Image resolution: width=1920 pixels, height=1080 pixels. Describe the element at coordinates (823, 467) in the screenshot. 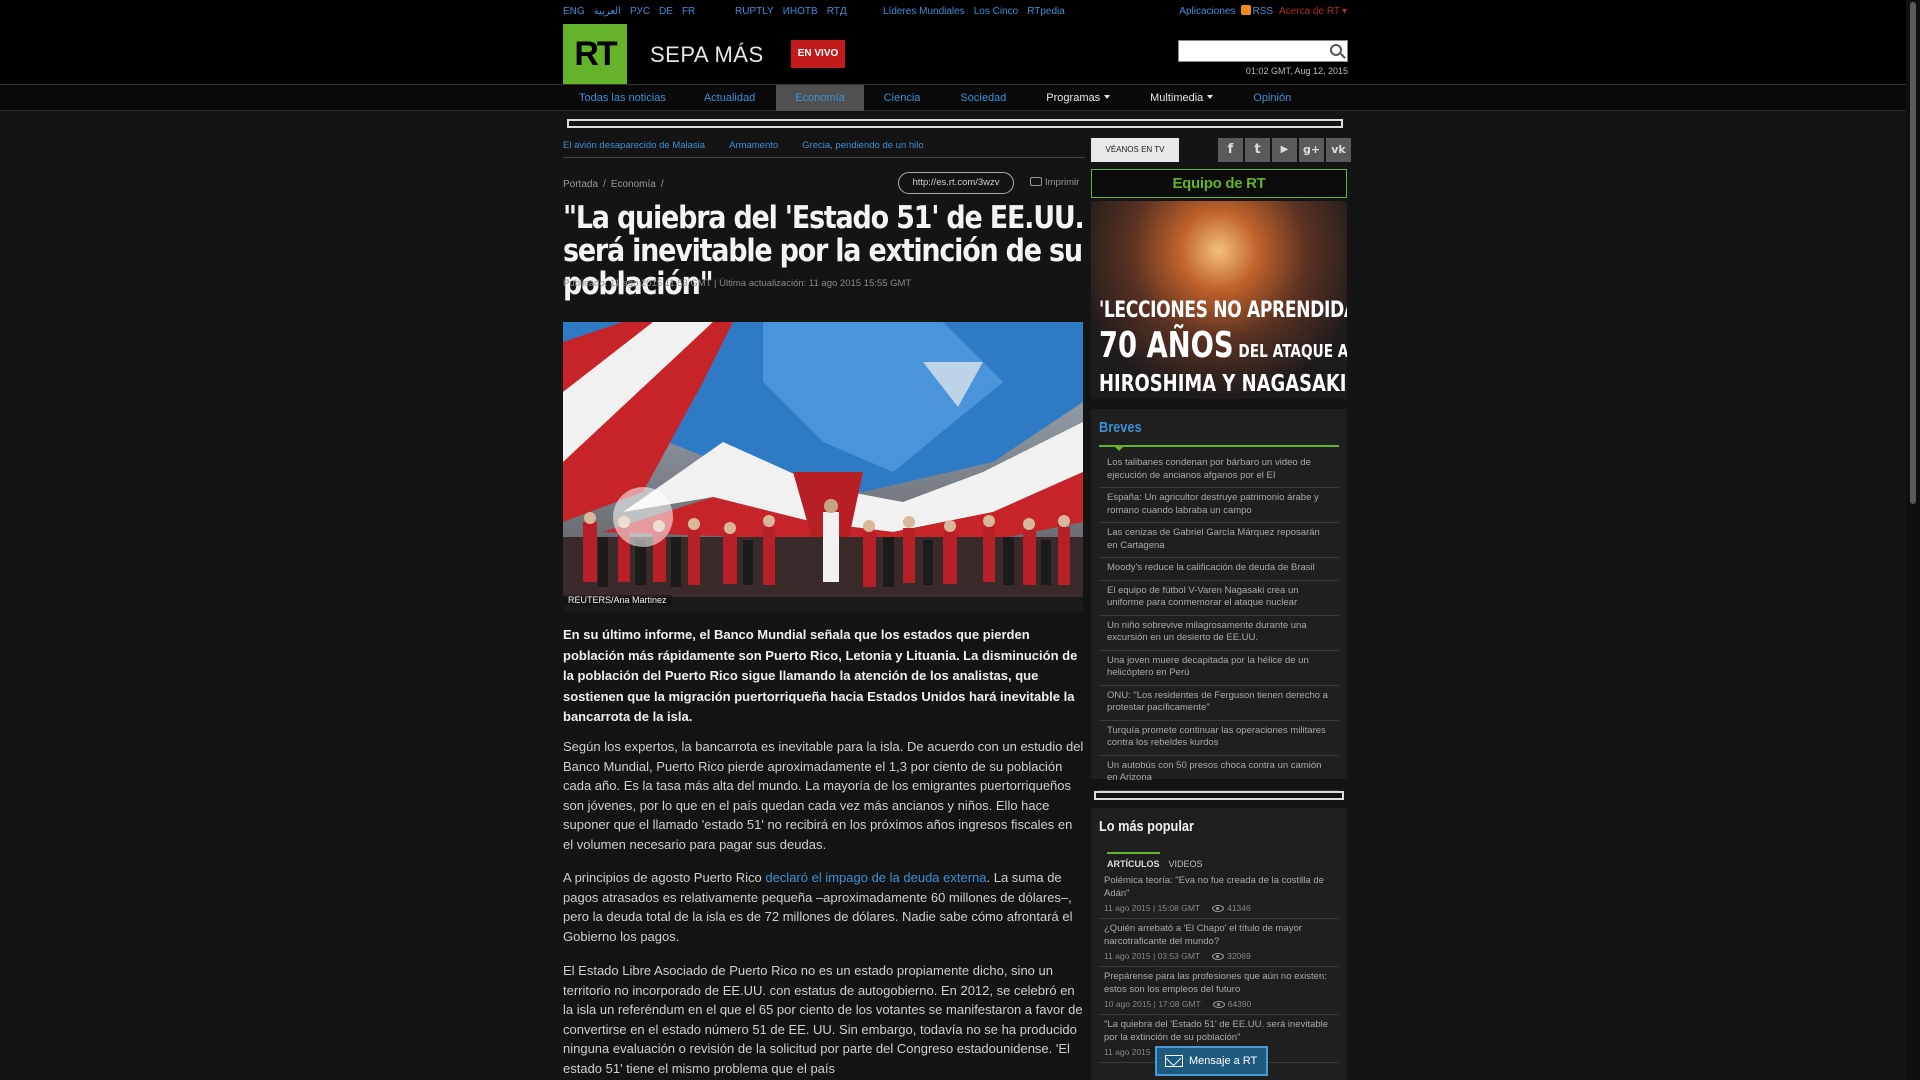

I see `article-image` at that location.